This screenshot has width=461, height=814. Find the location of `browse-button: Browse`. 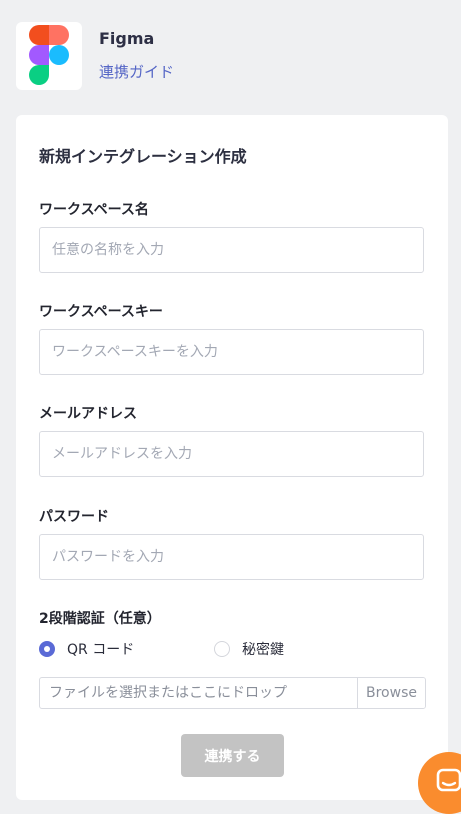

browse-button: Browse is located at coordinates (391, 693).